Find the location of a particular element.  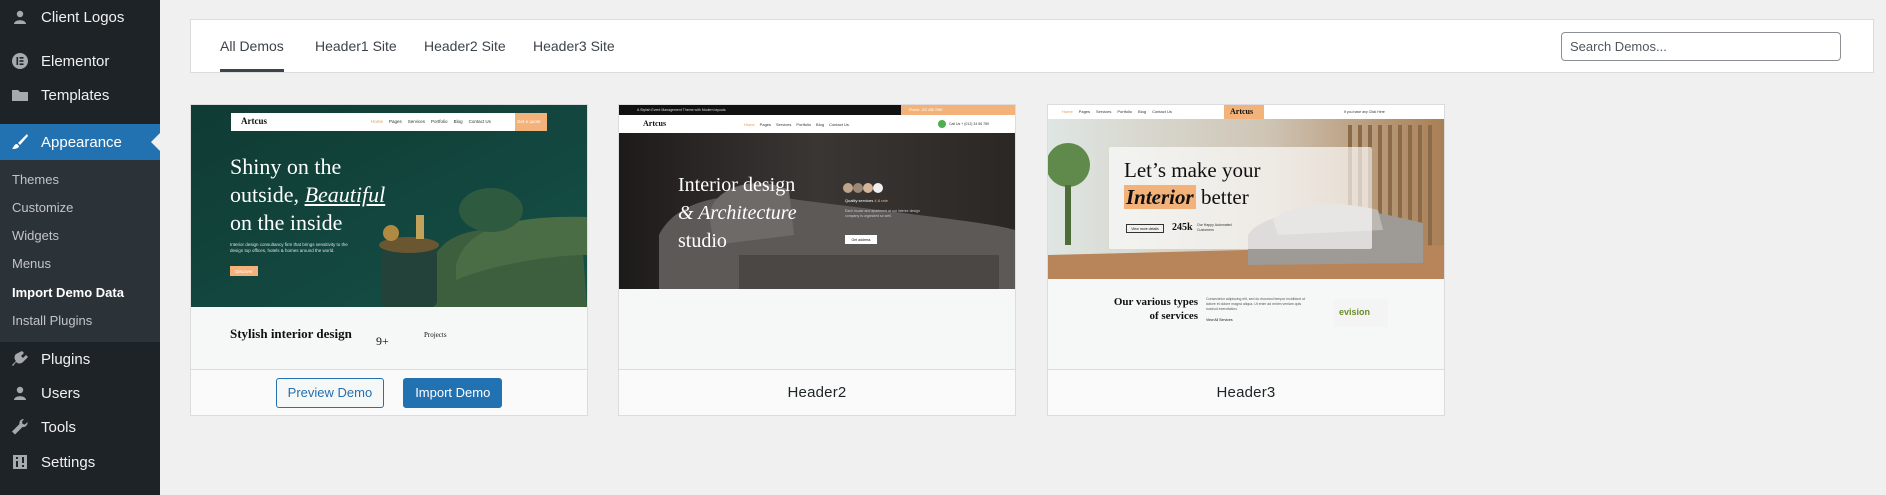

demo-title: Header2 is located at coordinates (817, 392).